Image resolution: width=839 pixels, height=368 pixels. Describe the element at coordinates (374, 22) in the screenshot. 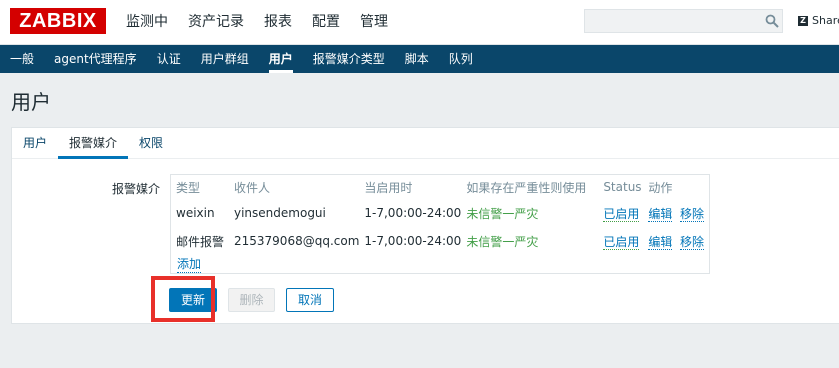

I see `main-menu-administration: 管理` at that location.